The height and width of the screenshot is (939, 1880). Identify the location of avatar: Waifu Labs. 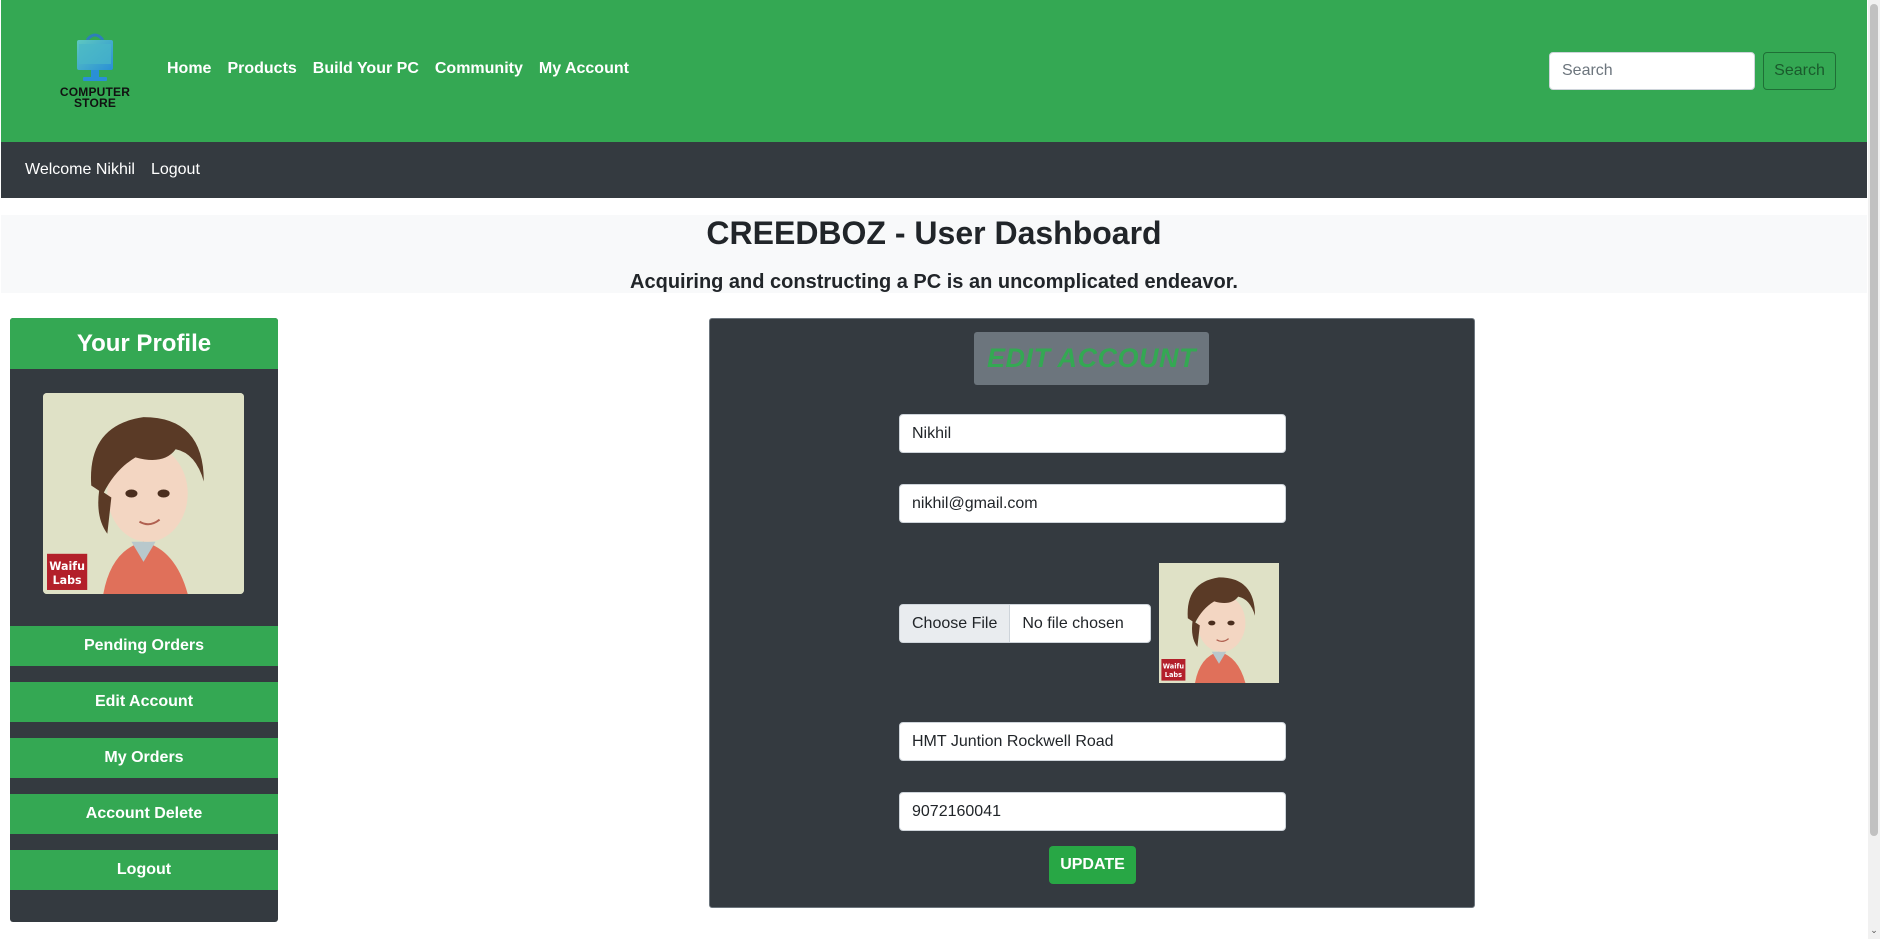
(143, 493).